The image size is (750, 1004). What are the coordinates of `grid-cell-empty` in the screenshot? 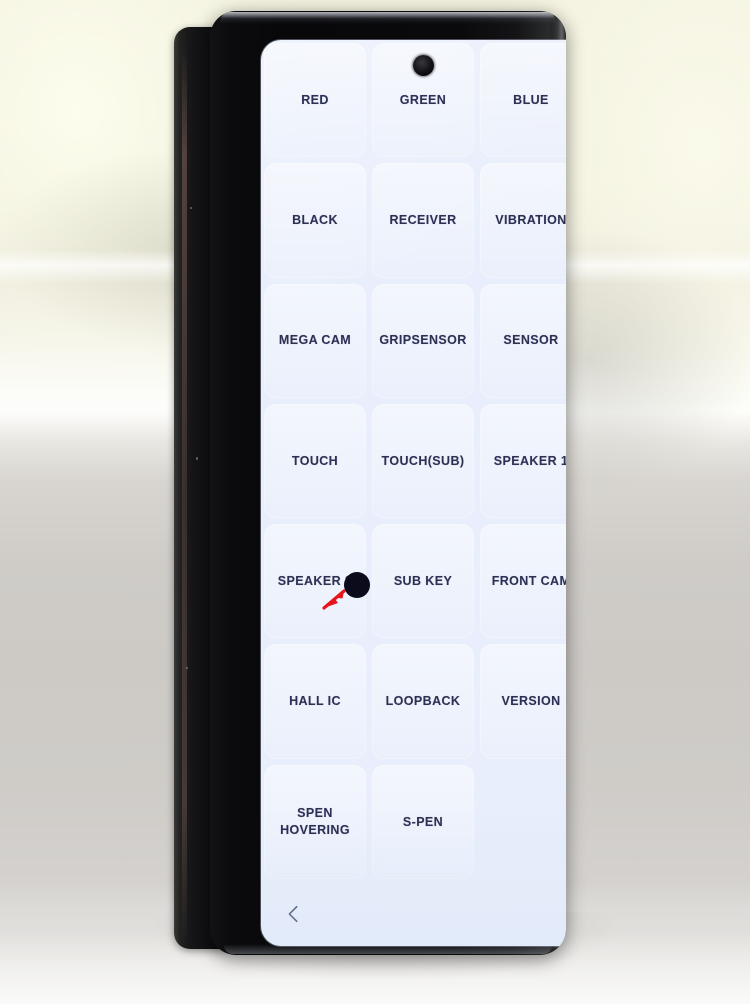 It's located at (521, 822).